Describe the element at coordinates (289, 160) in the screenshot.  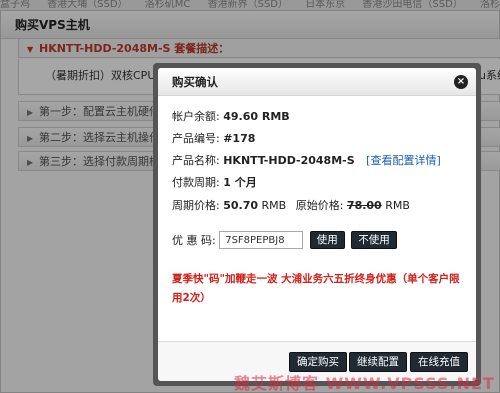
I see `product-name-value: HKNTT-HDD-2048M-S` at that location.